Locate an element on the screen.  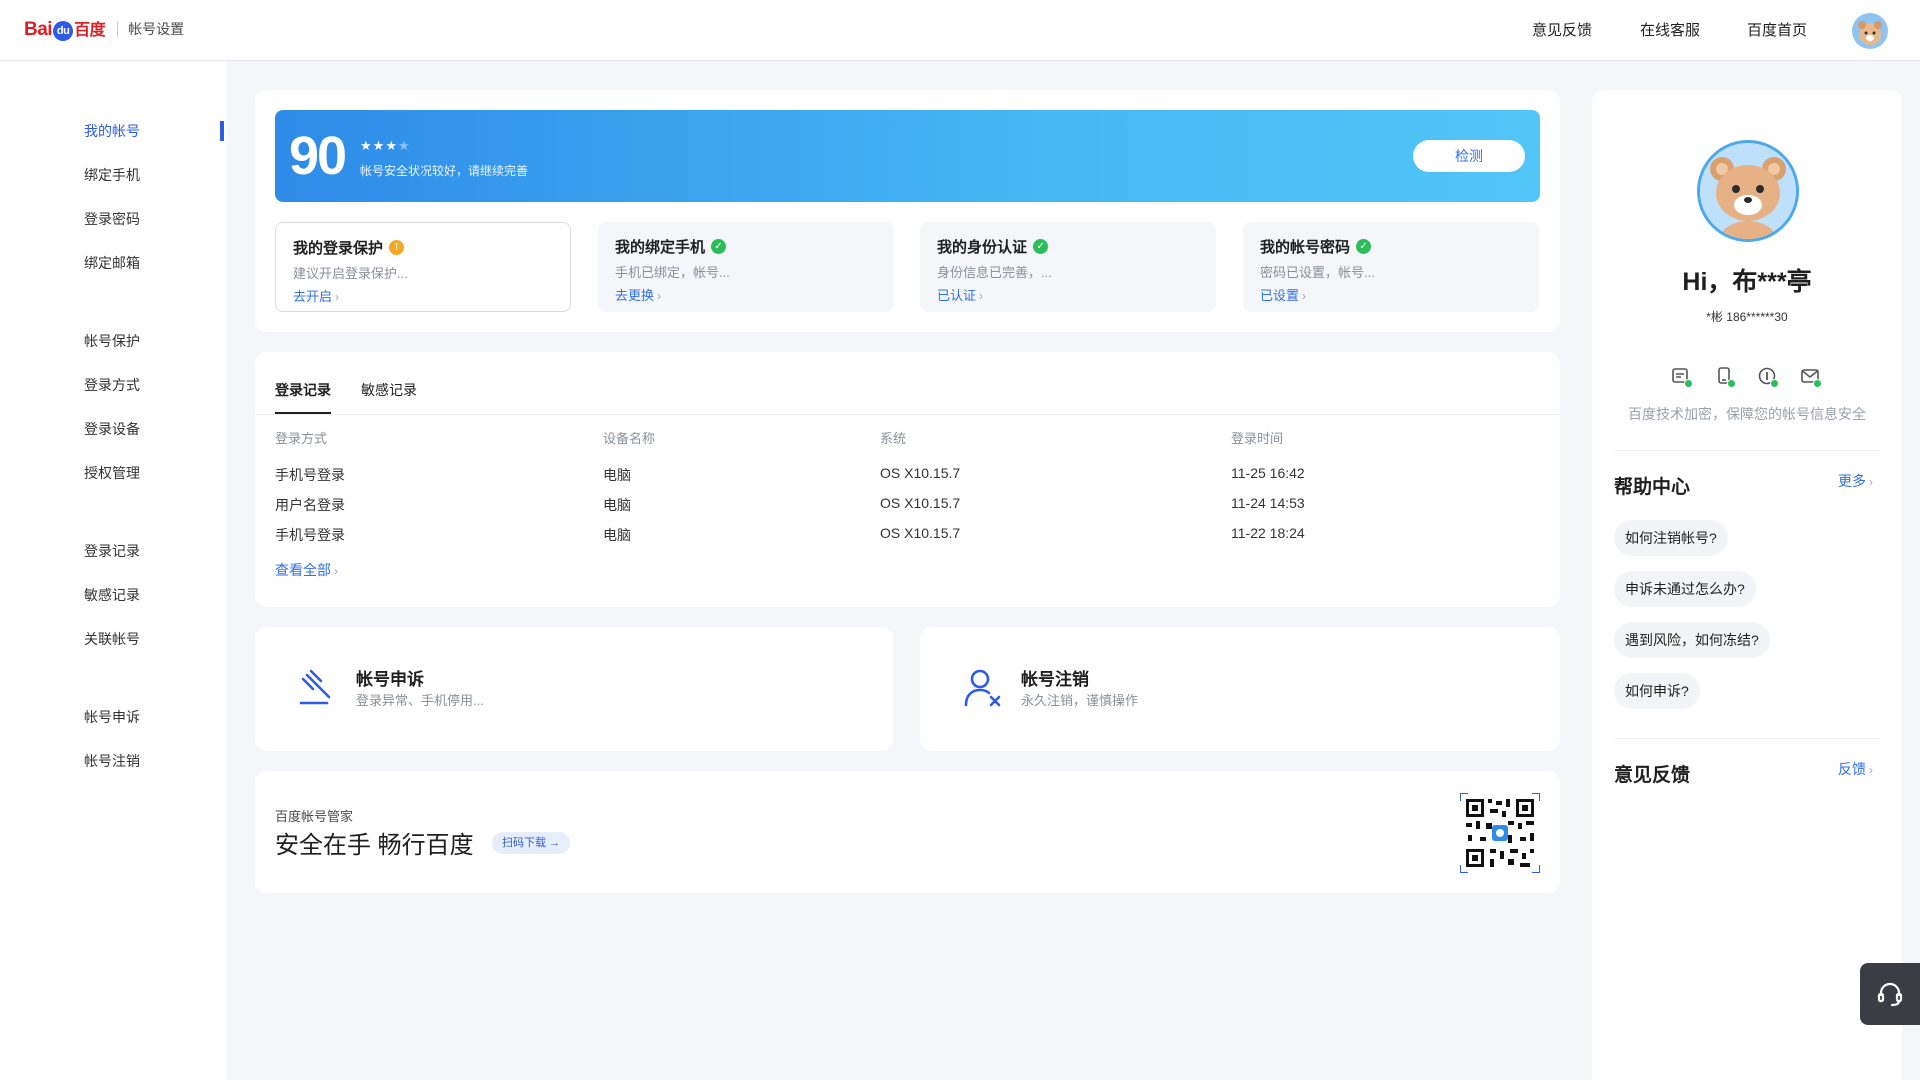
help-center-title: 帮助中心 is located at coordinates (1652, 487).